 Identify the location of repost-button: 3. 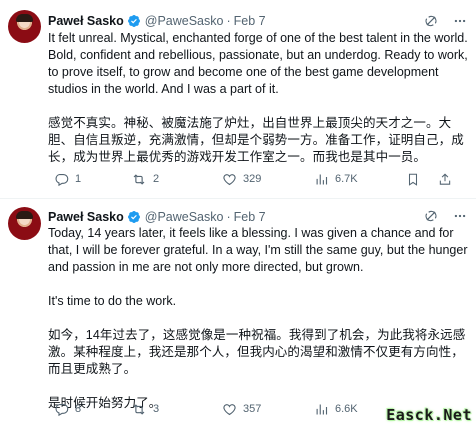
(145, 409).